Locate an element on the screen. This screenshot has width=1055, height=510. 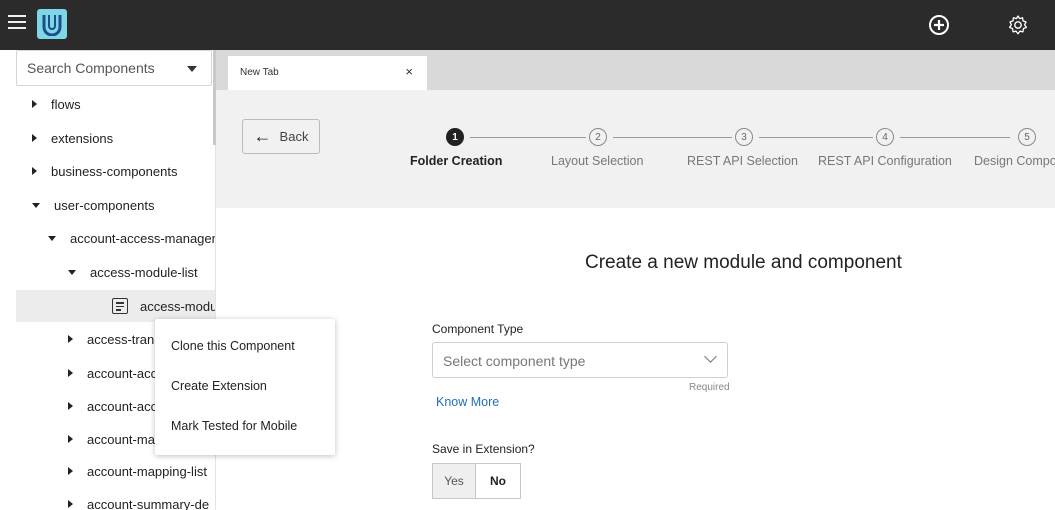
tree-item-flows: flows is located at coordinates (56, 104).